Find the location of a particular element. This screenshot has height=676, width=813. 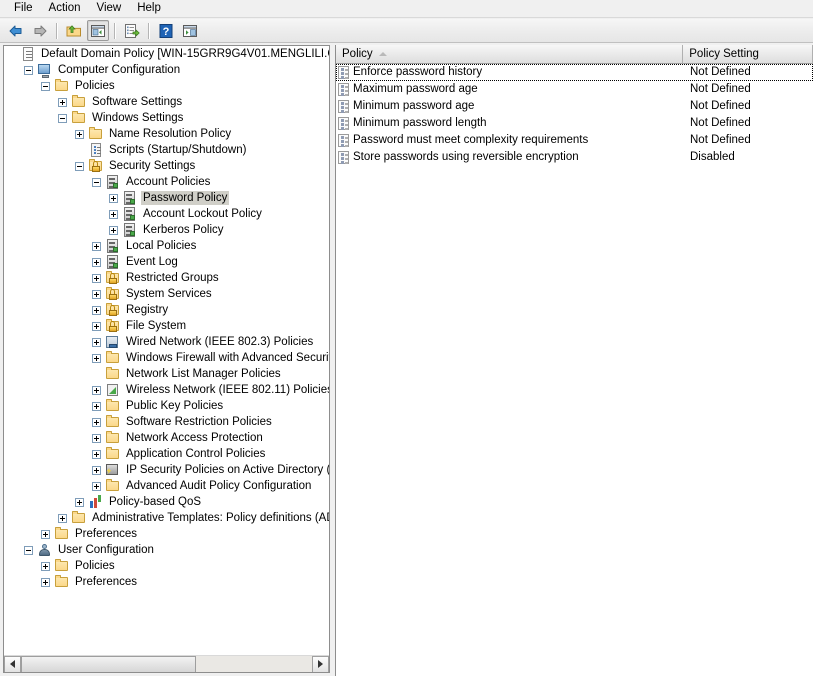

table-row: Minimum password age Not Defined is located at coordinates (574, 106).